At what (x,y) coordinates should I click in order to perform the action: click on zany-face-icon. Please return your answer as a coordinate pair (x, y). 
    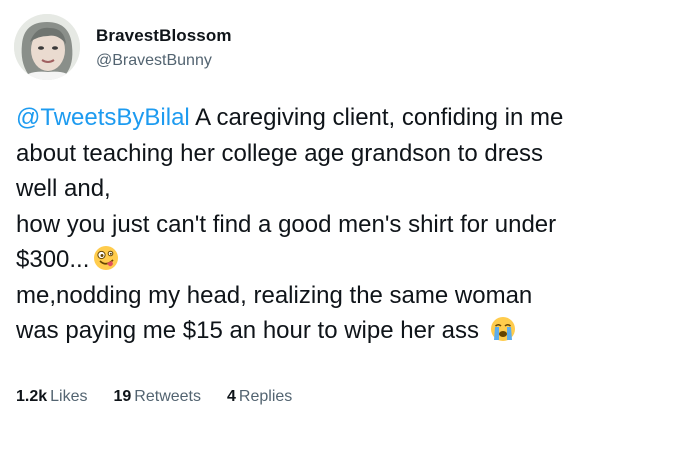
    Looking at the image, I should click on (106, 258).